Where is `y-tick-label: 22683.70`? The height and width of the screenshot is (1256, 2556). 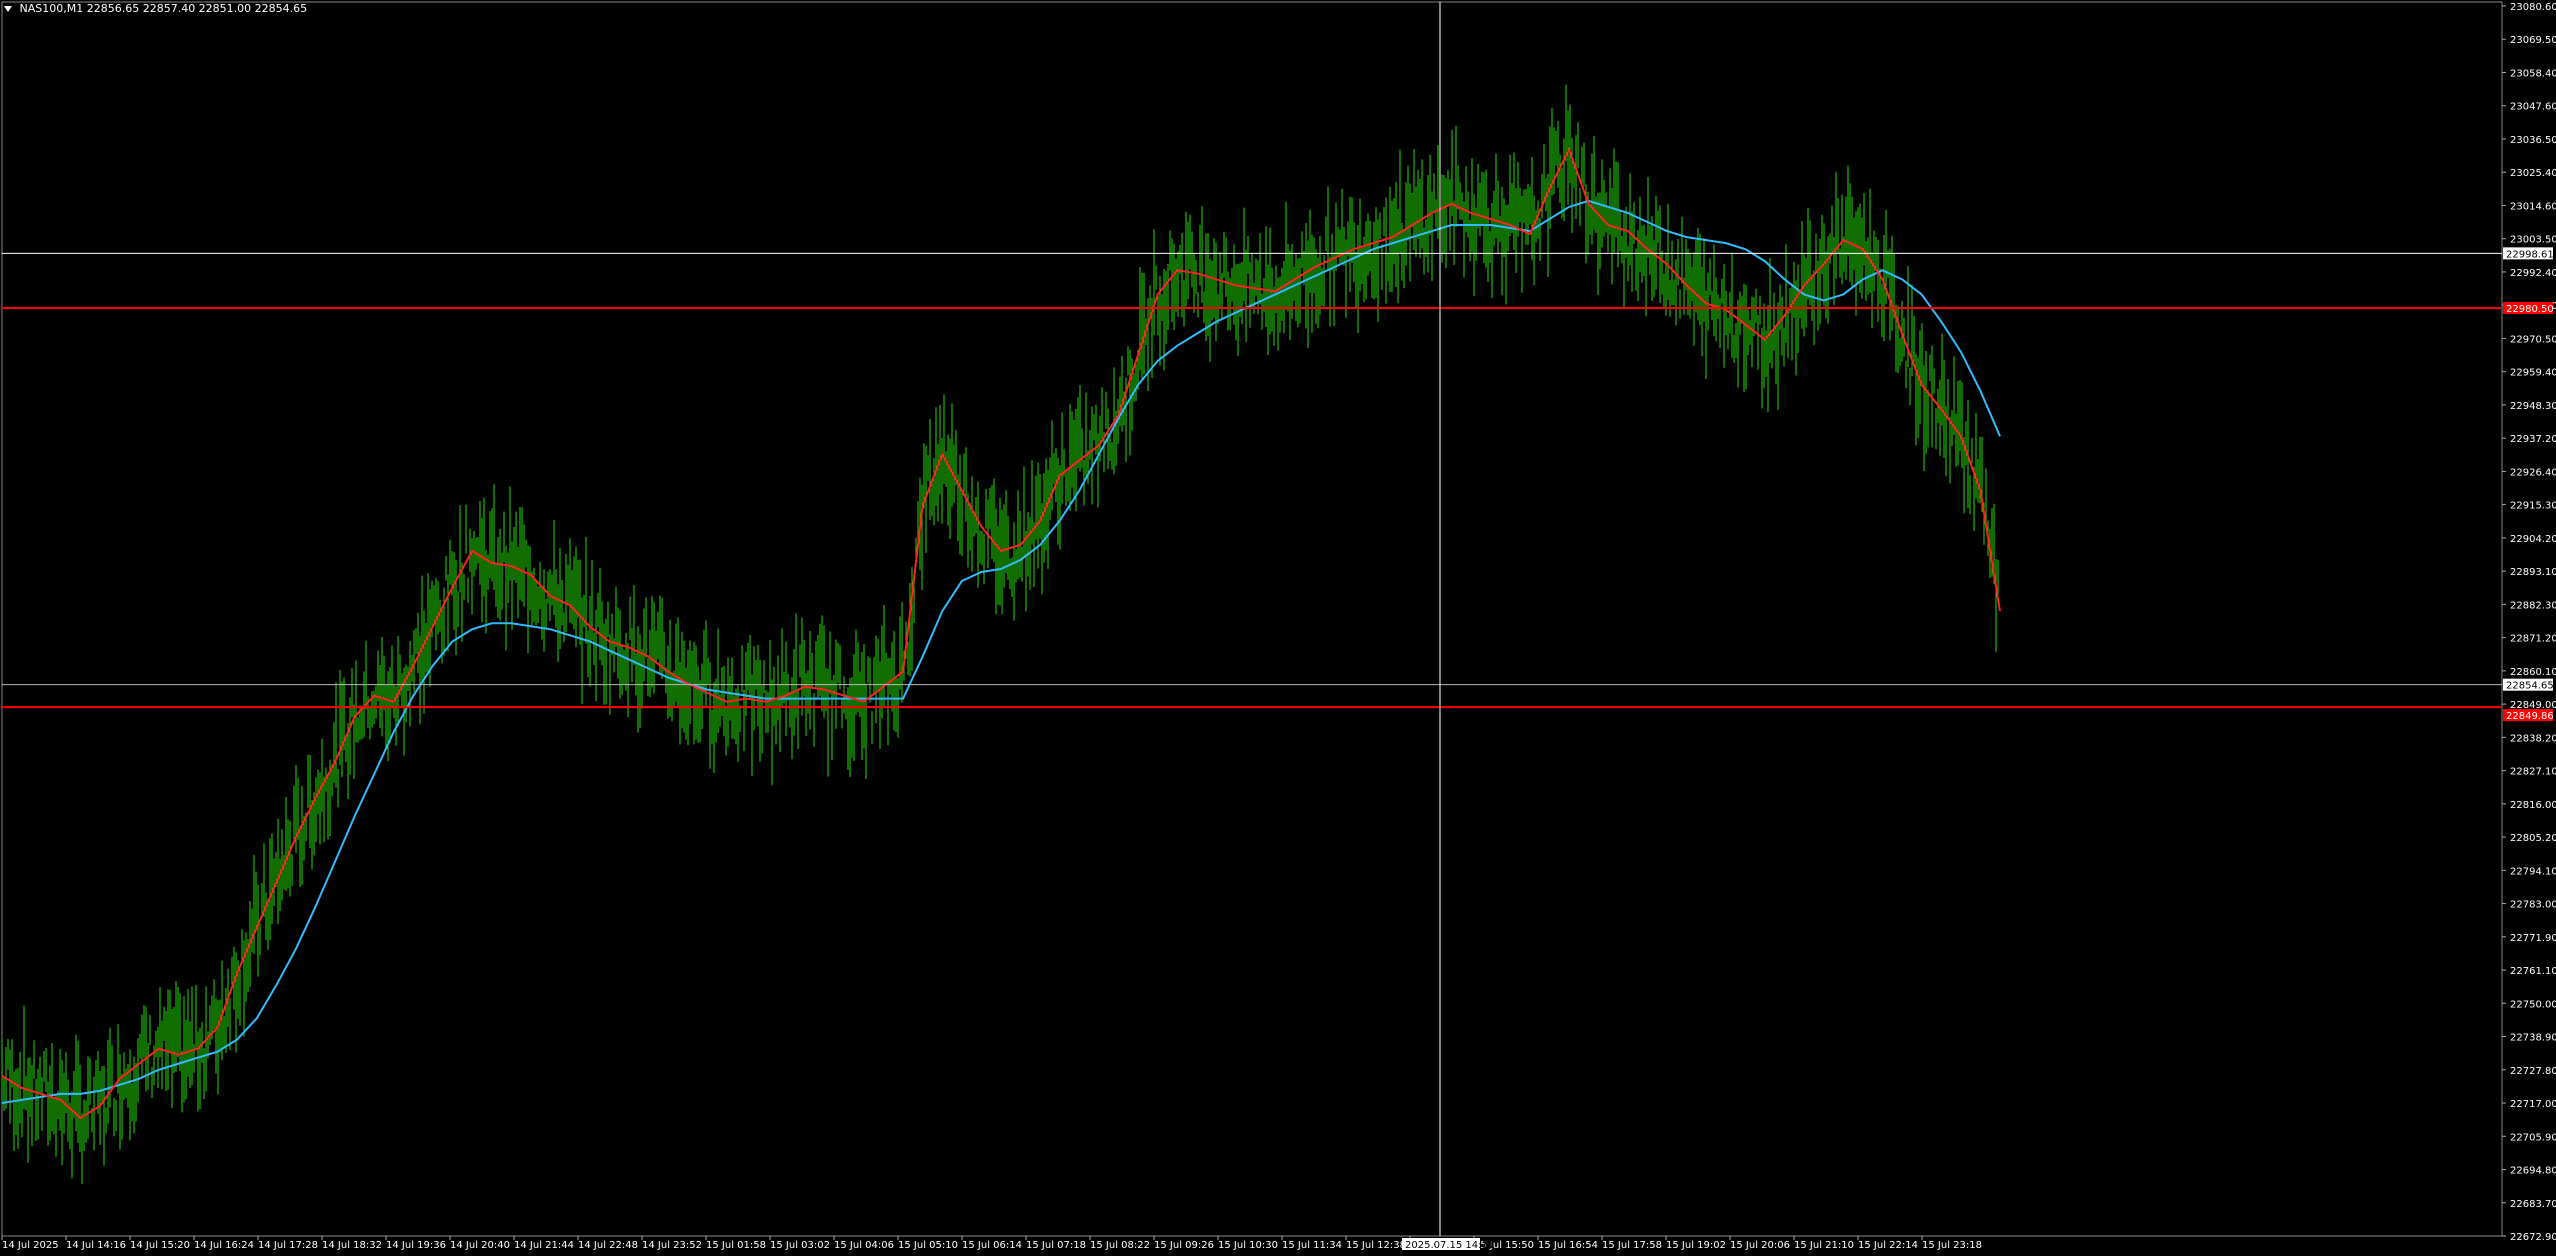
y-tick-label: 22683.70 is located at coordinates (2533, 1204).